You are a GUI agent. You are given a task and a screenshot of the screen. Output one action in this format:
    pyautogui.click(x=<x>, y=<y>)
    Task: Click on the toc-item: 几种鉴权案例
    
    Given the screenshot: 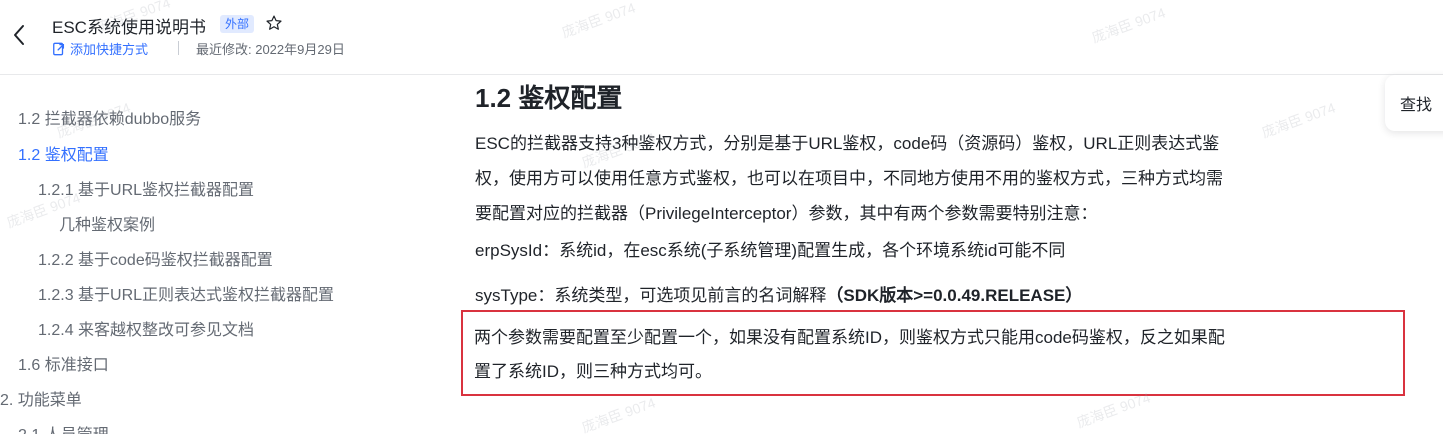 What is the action you would take?
    pyautogui.click(x=107, y=223)
    